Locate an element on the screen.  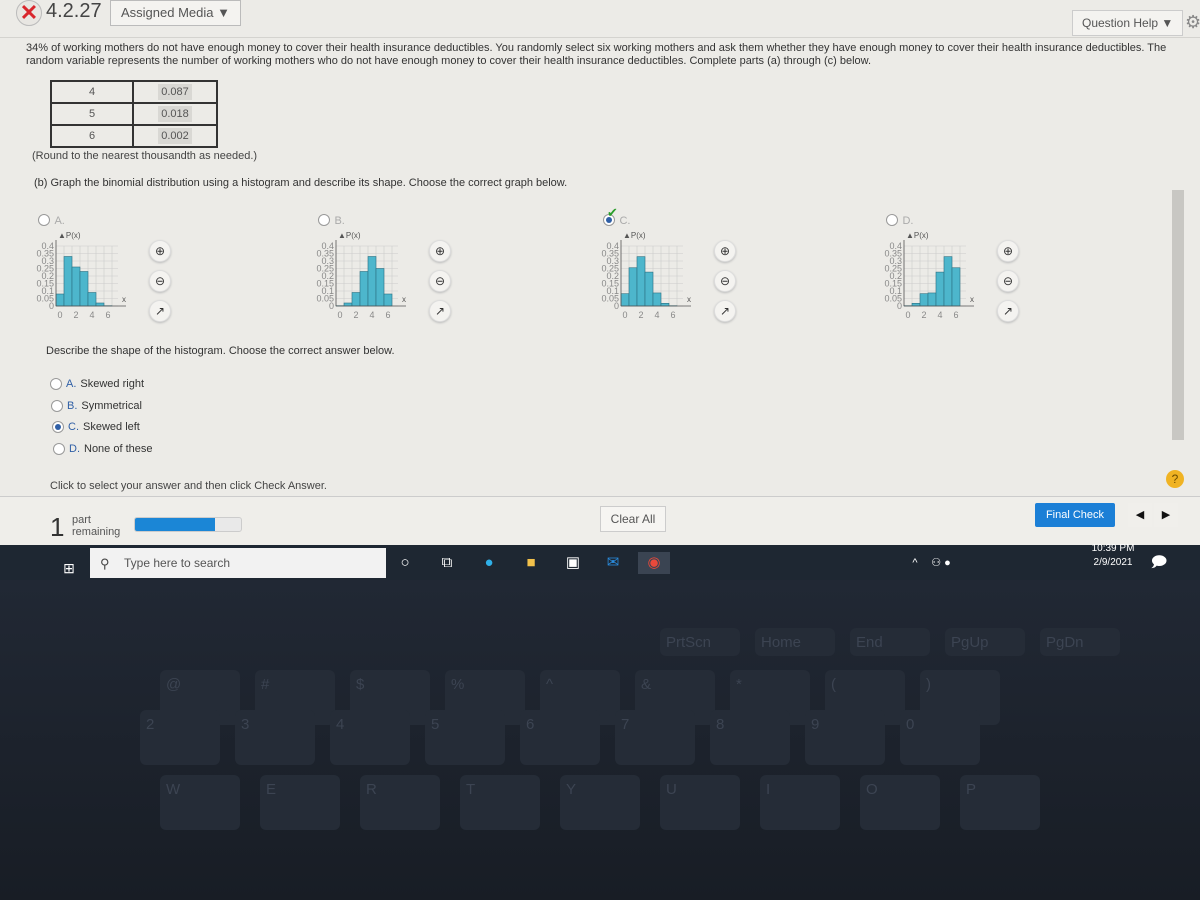
graph-option-a: A. is located at coordinates (51, 220).